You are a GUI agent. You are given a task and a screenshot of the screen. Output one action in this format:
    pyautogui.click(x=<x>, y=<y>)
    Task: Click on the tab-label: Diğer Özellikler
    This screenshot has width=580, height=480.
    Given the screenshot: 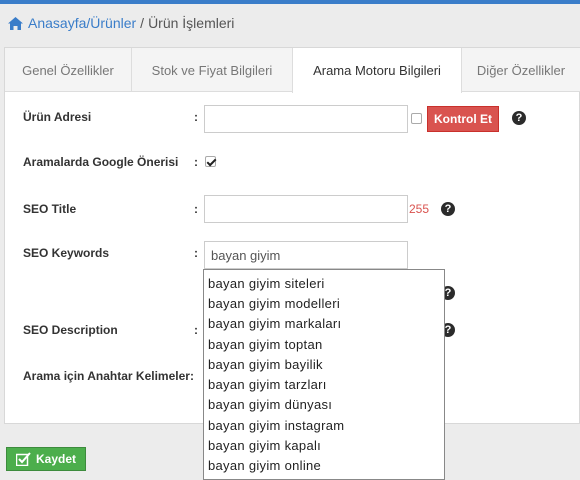 What is the action you would take?
    pyautogui.click(x=521, y=70)
    